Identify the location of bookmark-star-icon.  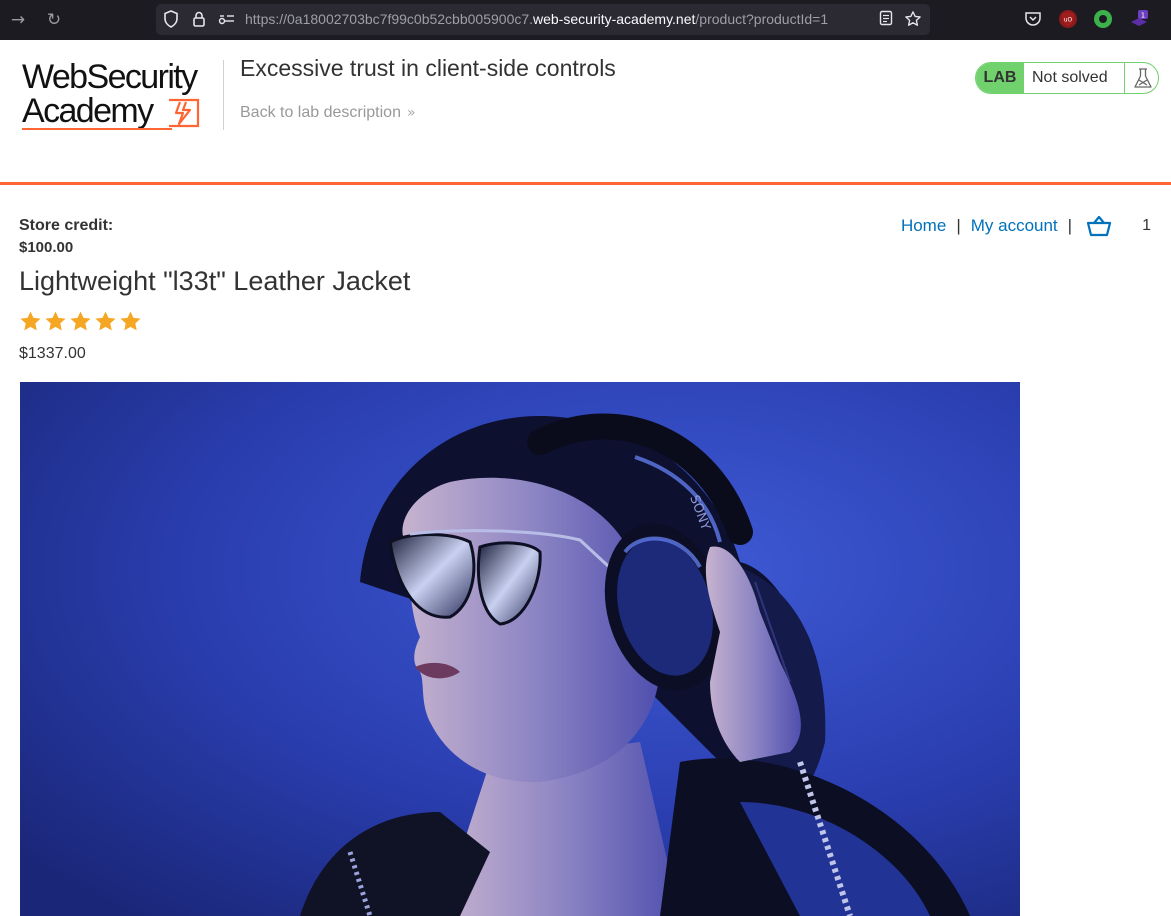
(913, 19).